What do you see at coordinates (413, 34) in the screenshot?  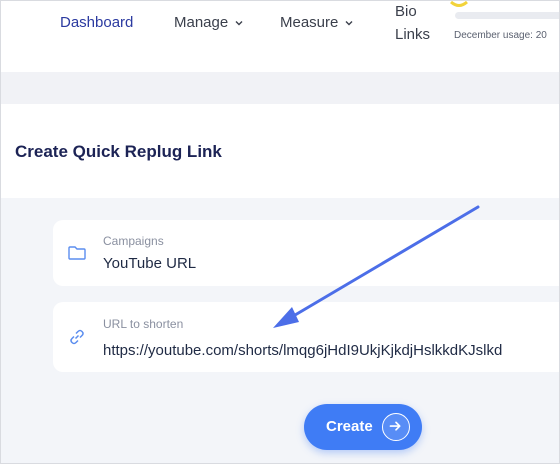 I see `nav-bio-links-label-2: Links` at bounding box center [413, 34].